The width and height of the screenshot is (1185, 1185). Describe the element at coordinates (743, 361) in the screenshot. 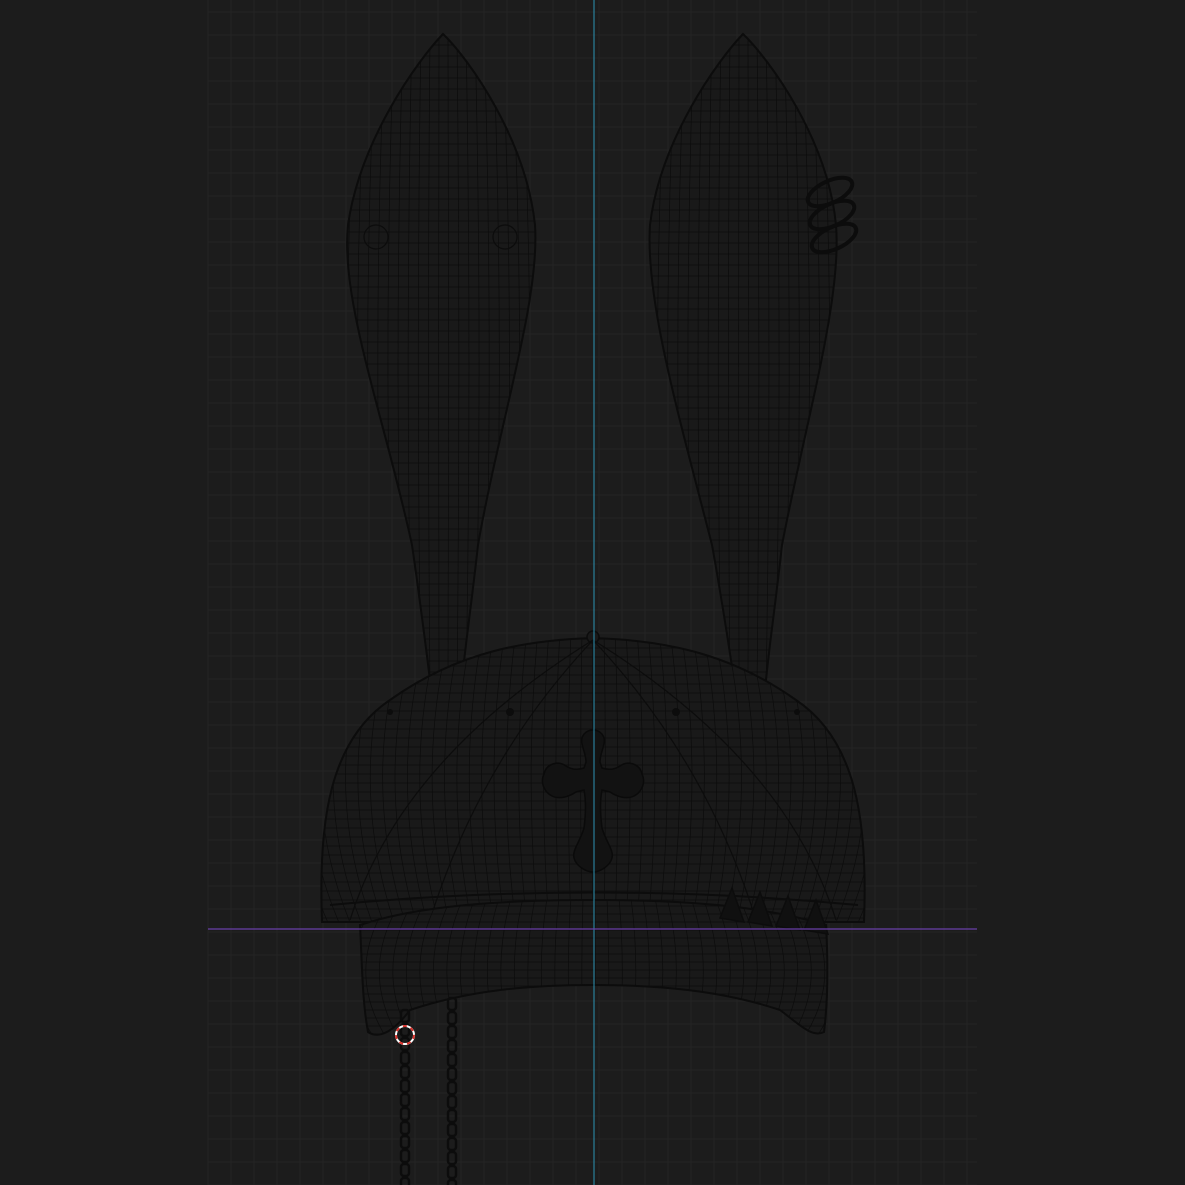

I see `right-ear-mesh` at that location.